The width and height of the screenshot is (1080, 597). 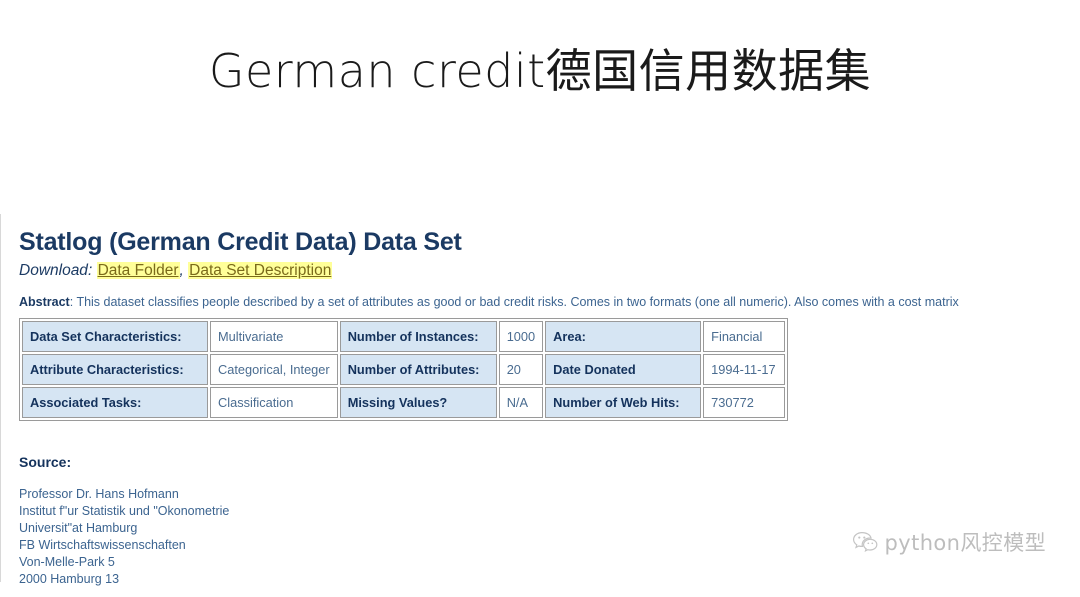 What do you see at coordinates (115, 369) in the screenshot?
I see `cell-label-attribute-characteristics: Attribute Characteristics:` at bounding box center [115, 369].